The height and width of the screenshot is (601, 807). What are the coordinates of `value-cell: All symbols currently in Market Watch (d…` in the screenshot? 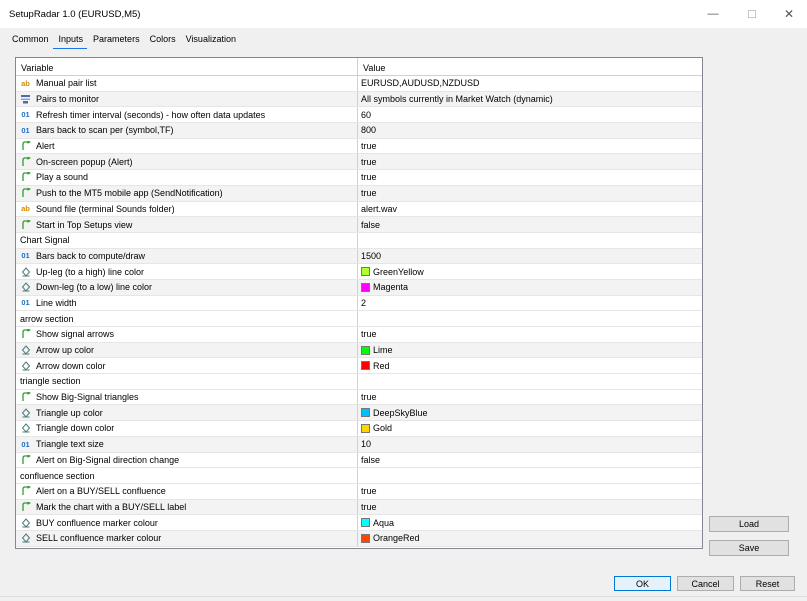 It's located at (530, 99).